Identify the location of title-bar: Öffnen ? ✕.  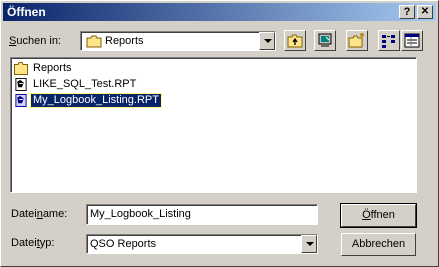
(219, 12).